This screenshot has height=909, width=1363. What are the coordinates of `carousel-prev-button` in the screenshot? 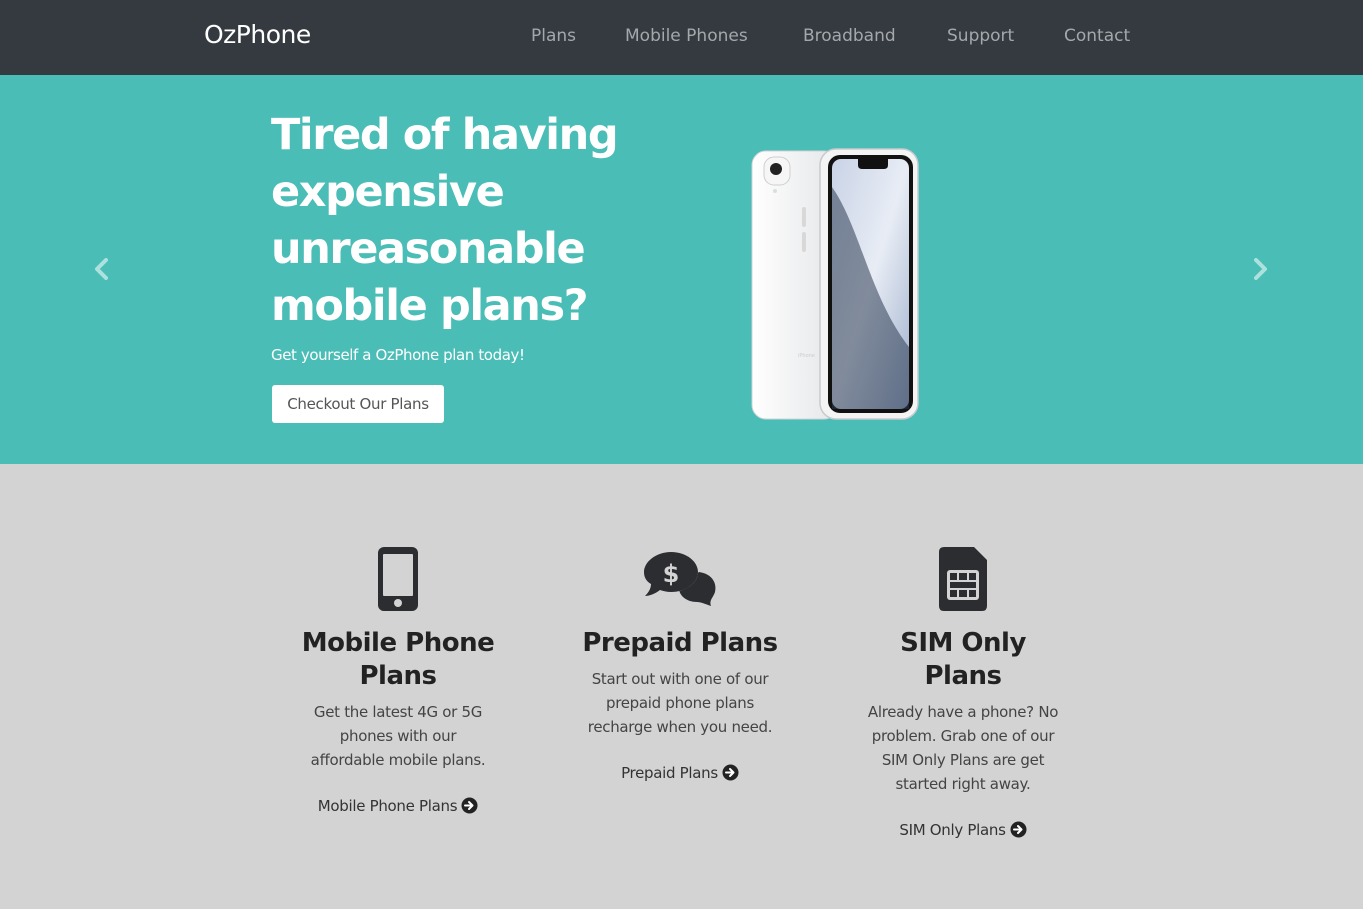 It's located at (102, 269).